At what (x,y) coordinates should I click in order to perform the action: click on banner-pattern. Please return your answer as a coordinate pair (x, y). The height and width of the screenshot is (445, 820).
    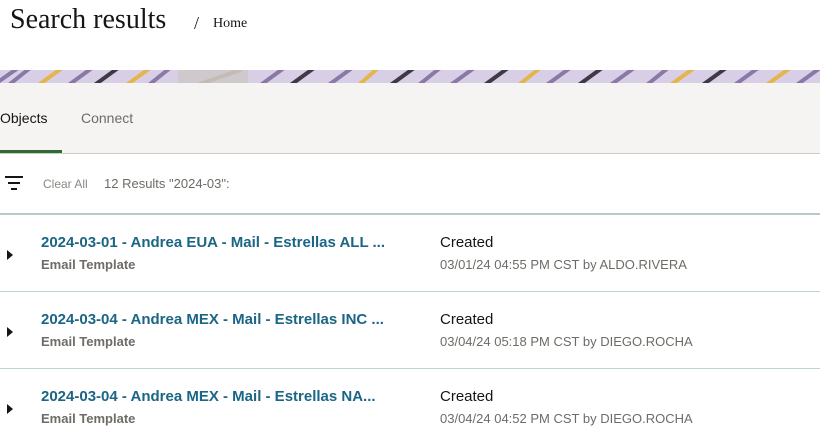
    Looking at the image, I should click on (410, 76).